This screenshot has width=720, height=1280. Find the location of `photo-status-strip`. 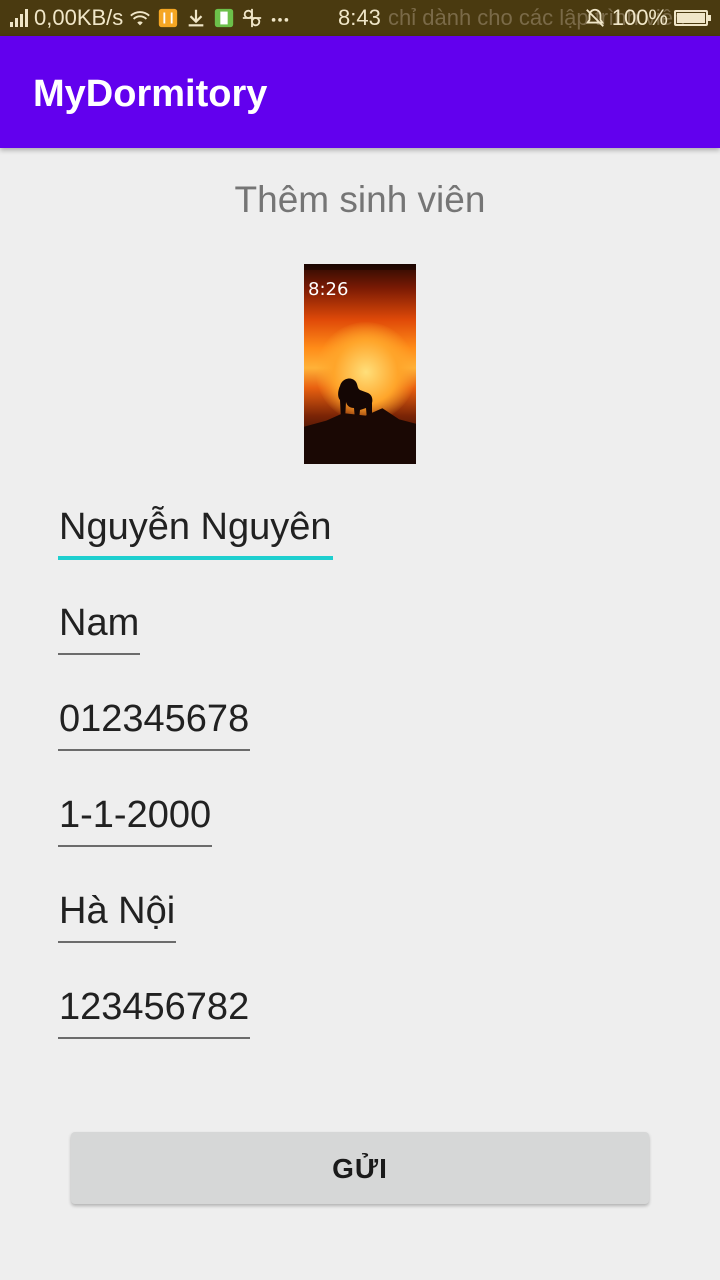

photo-status-strip is located at coordinates (360, 267).